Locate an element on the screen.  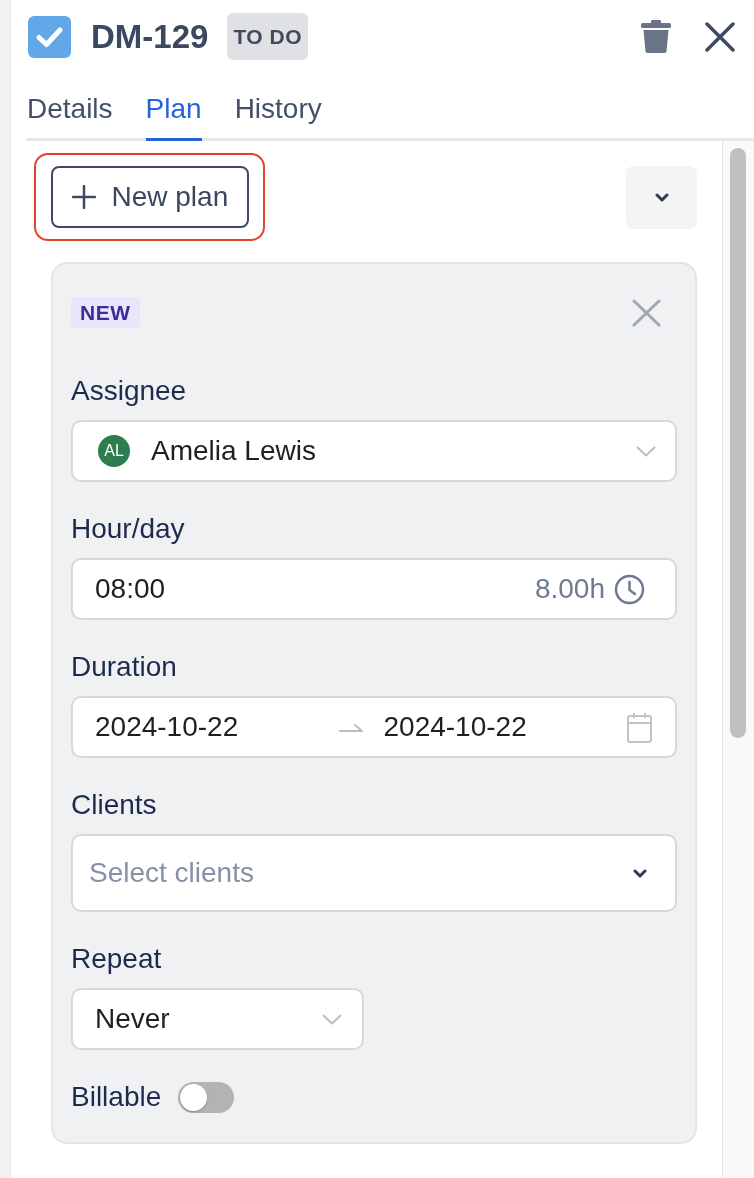
plus-icon is located at coordinates (83, 197).